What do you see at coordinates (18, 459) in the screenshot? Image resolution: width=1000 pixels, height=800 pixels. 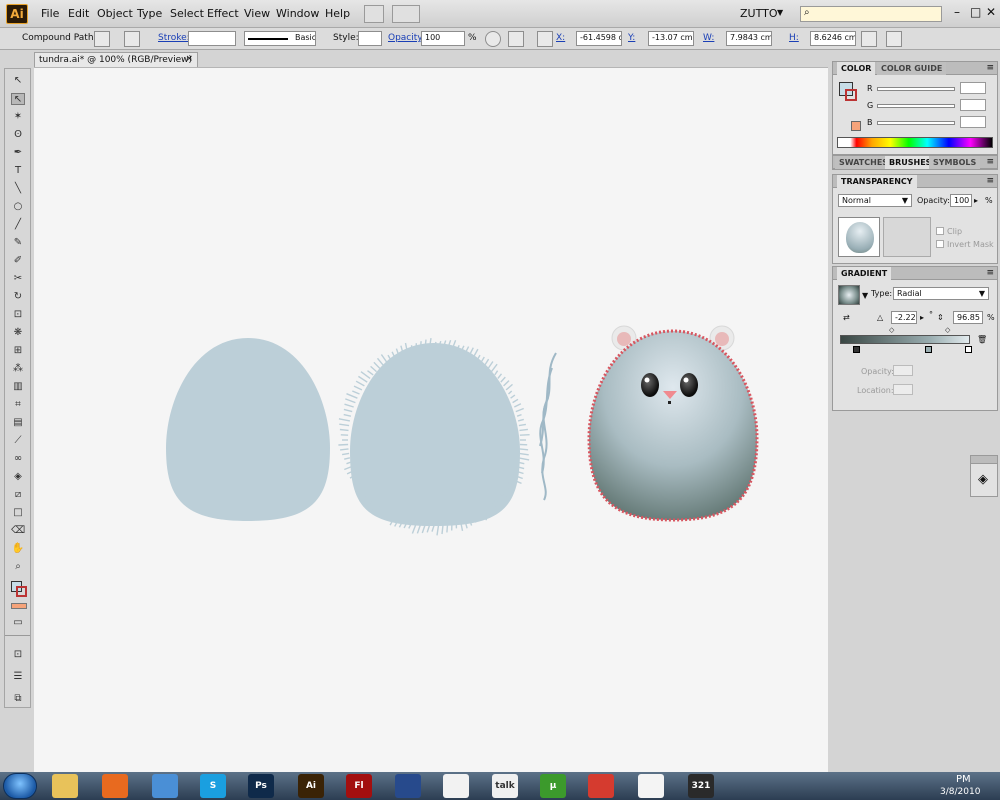 I see `blend-tool-icon: ∞` at bounding box center [18, 459].